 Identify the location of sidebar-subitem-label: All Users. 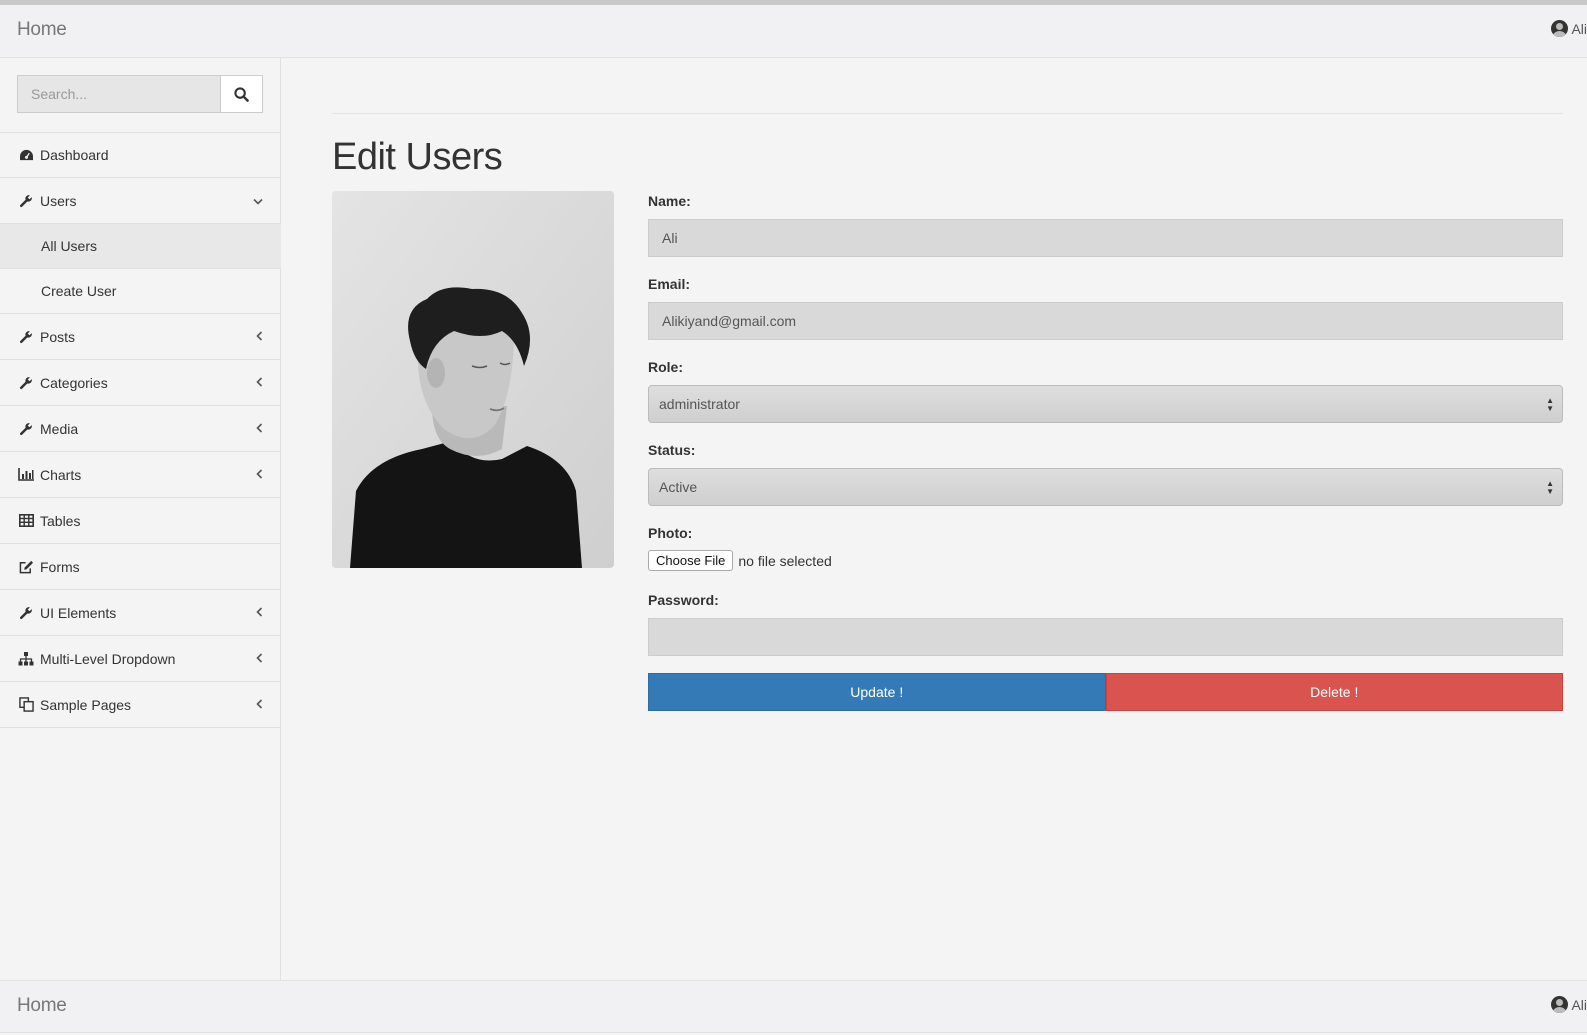
(69, 246).